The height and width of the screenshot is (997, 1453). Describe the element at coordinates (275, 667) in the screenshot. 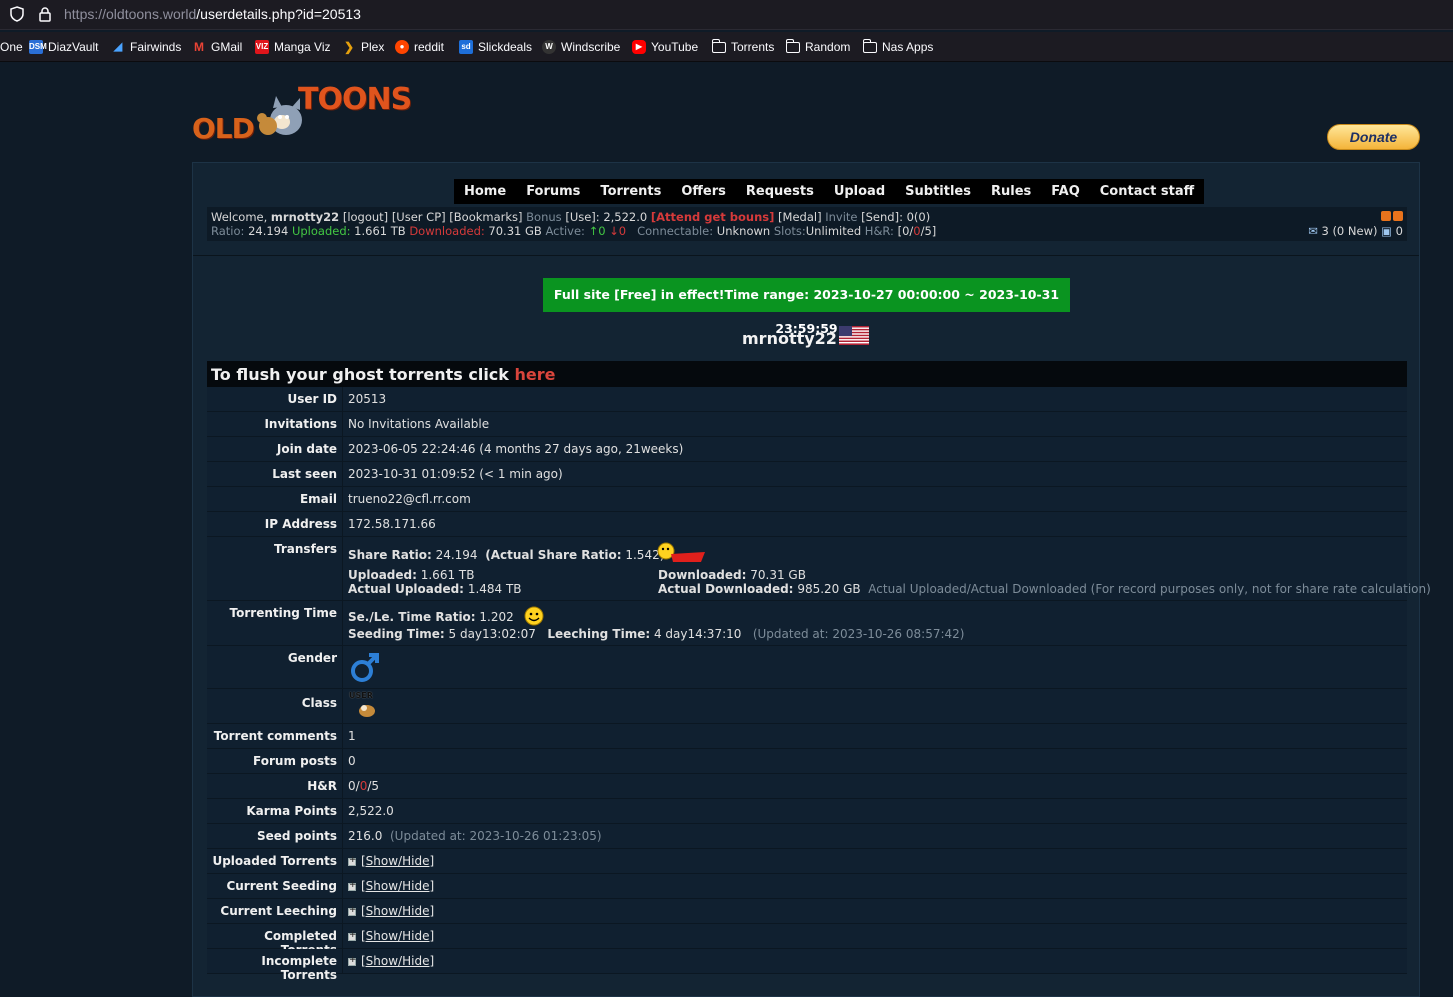

I see `row-label: Gender` at that location.